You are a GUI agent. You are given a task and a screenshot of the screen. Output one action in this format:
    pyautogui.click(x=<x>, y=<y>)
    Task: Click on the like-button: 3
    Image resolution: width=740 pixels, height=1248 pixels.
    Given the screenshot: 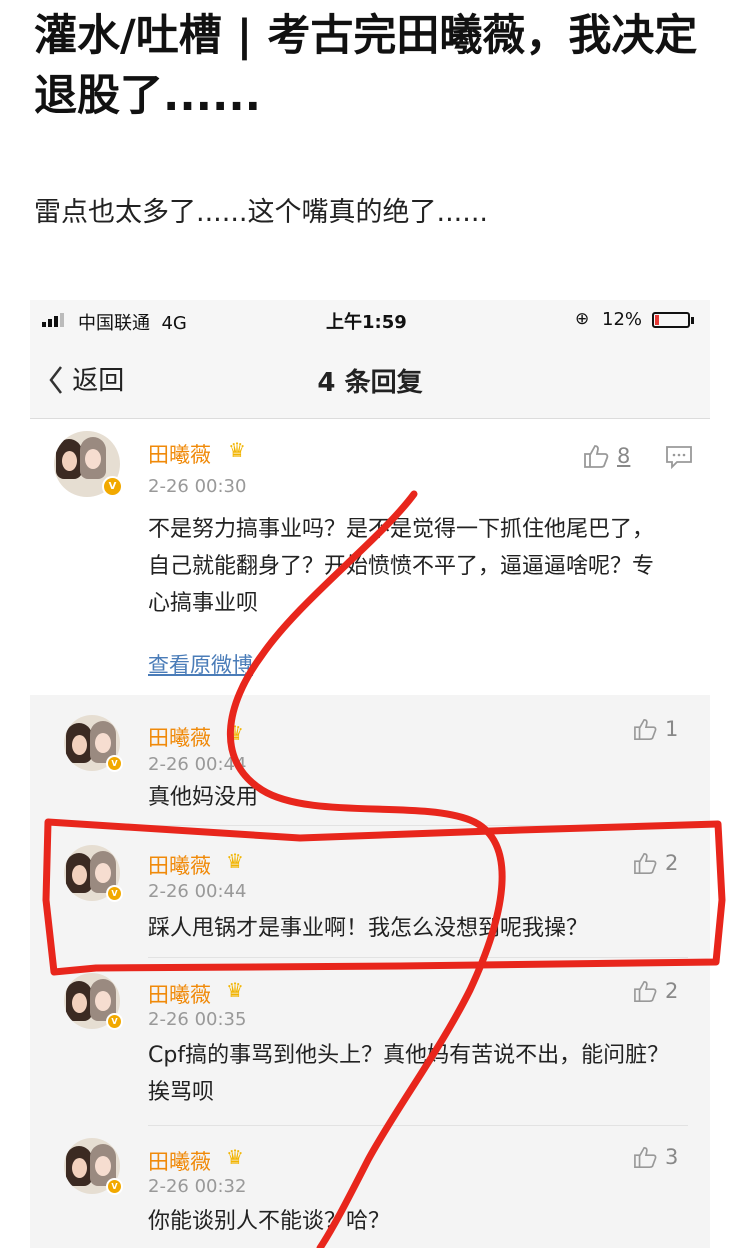 What is the action you would take?
    pyautogui.click(x=655, y=1157)
    